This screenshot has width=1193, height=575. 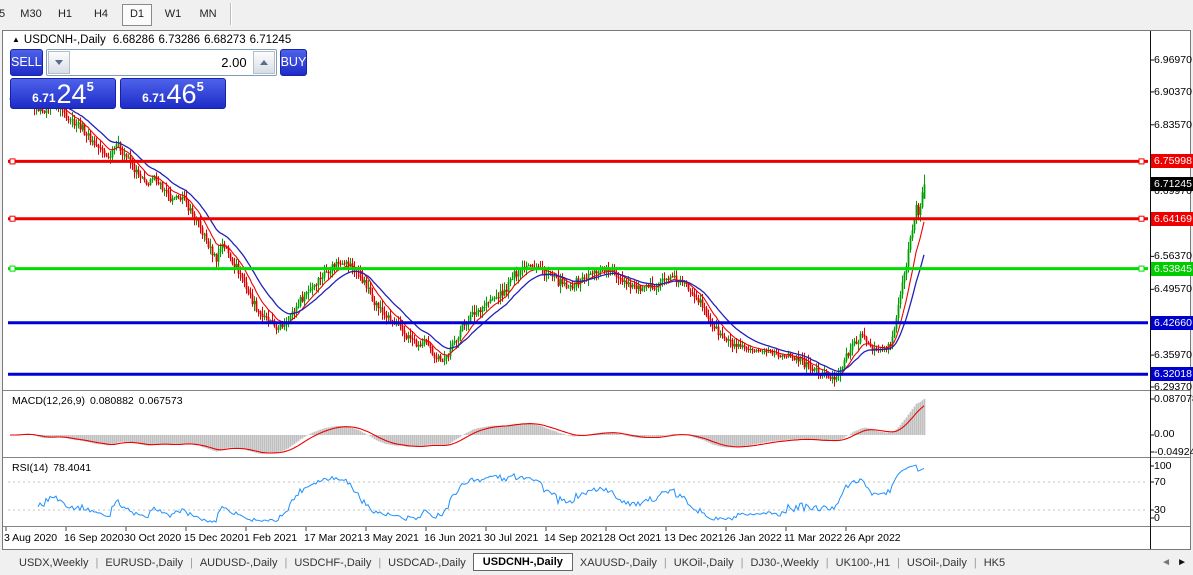 I want to click on price-tick: 6.56370, so click(x=1173, y=256).